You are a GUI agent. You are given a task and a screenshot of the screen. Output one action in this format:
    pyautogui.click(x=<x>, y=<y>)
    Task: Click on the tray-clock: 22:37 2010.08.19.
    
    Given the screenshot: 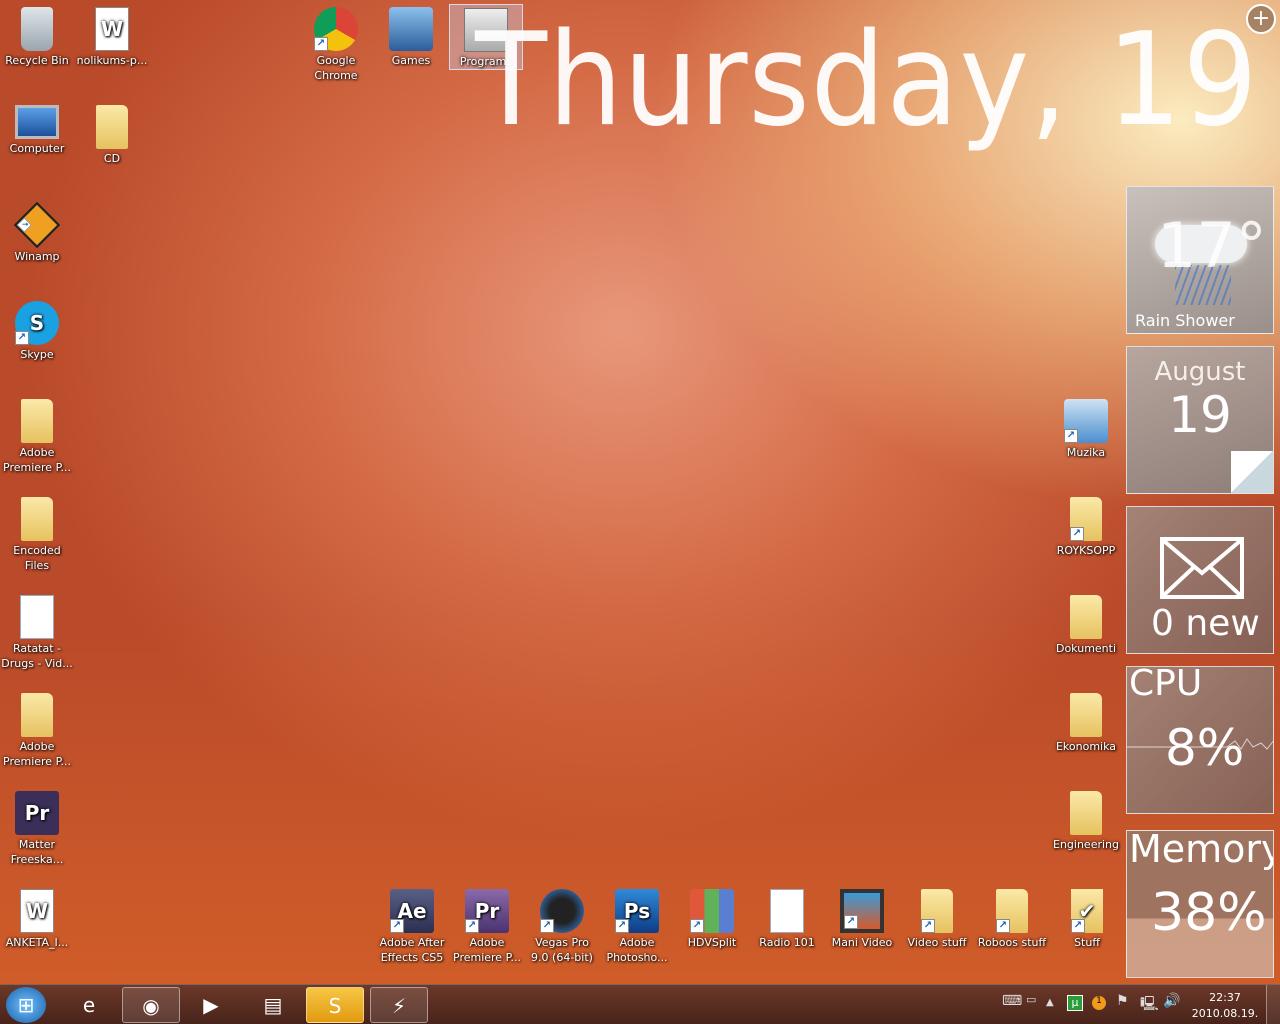 What is the action you would take?
    pyautogui.click(x=1225, y=1006)
    